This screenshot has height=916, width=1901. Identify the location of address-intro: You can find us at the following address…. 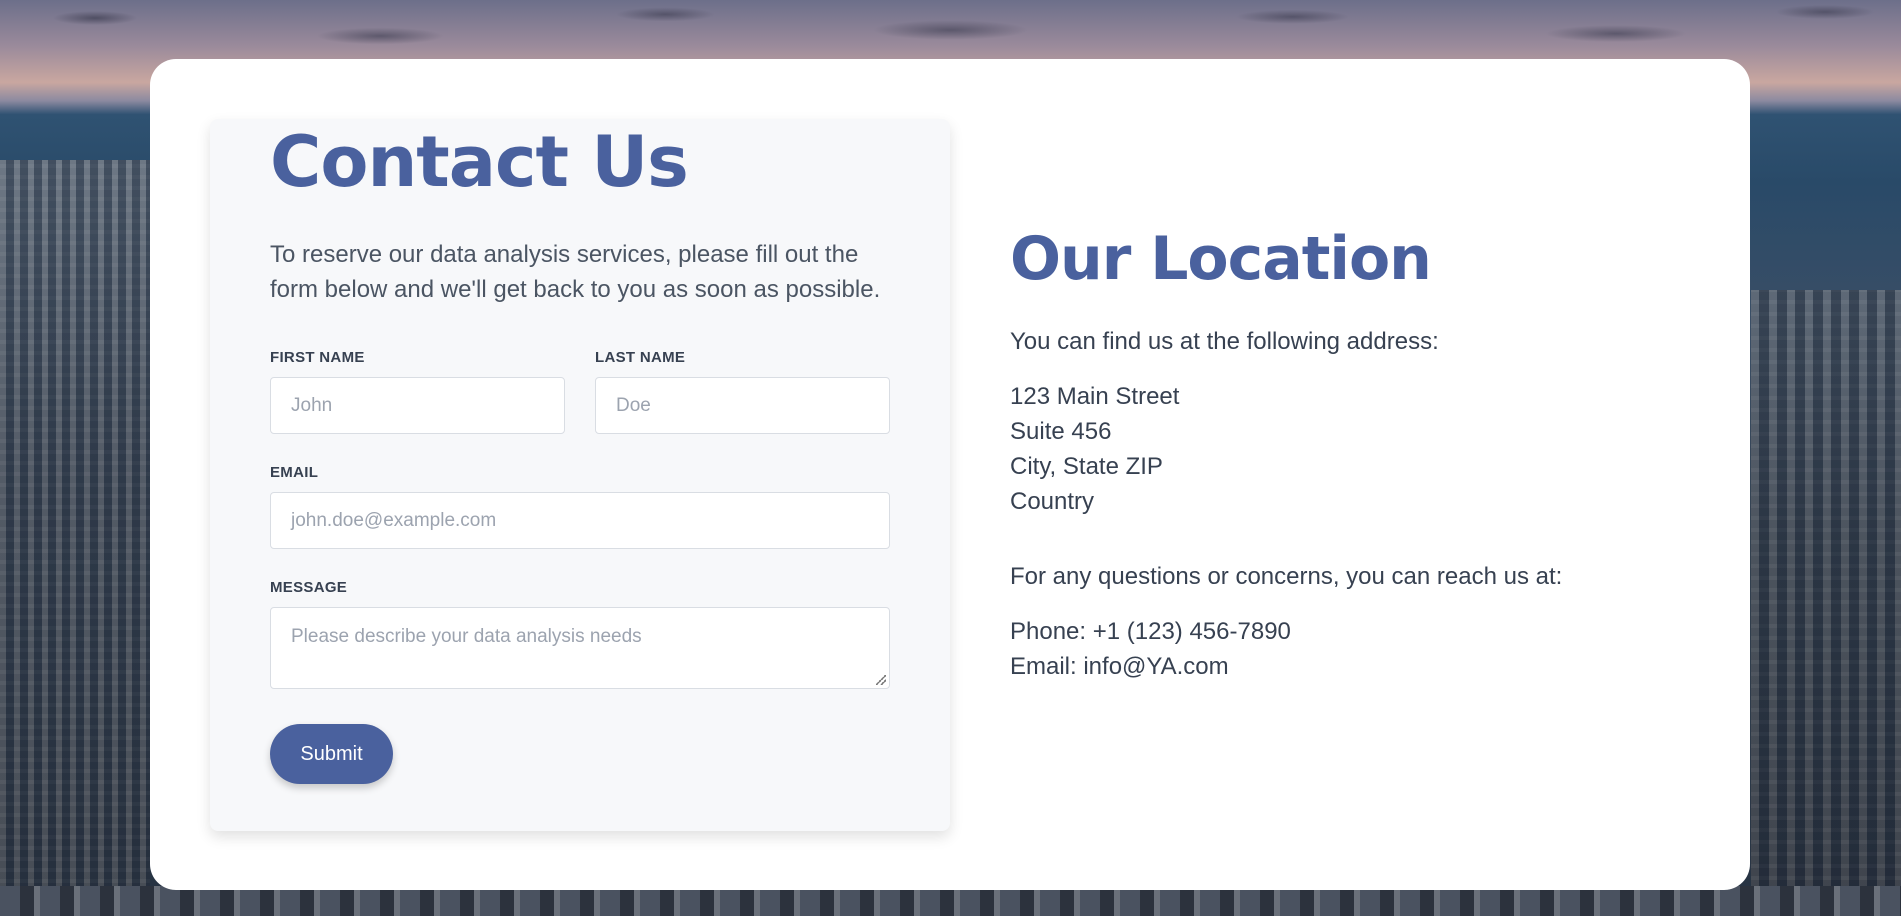
(1224, 341).